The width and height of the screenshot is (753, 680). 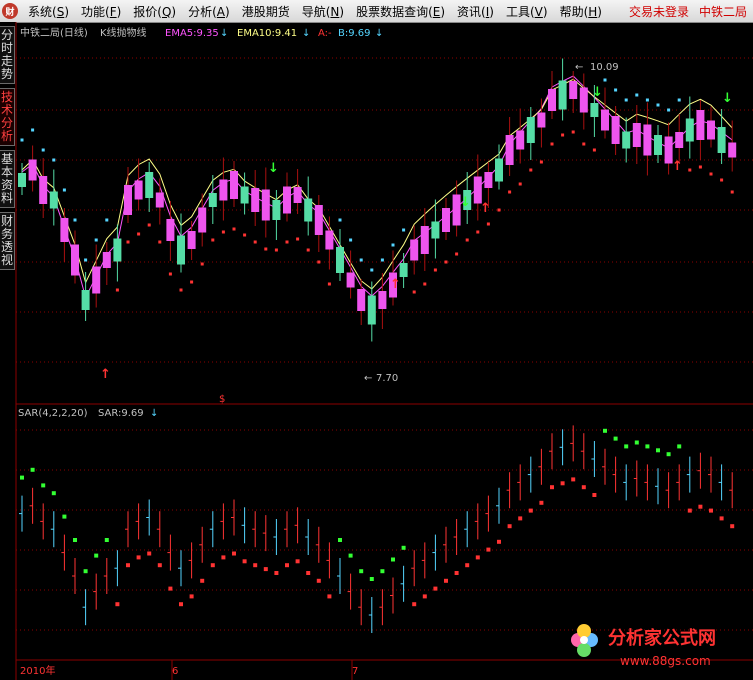 What do you see at coordinates (192, 33) in the screenshot?
I see `ema5-label: EMA5:9.35` at bounding box center [192, 33].